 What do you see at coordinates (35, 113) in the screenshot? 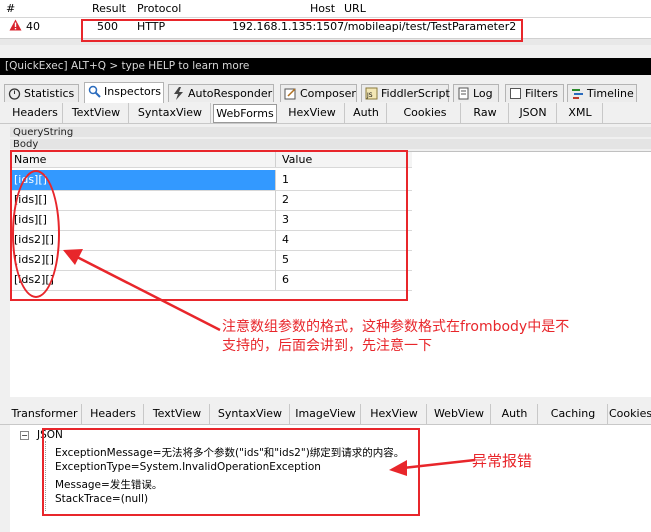
I see `req-tab-headers: Headers` at bounding box center [35, 113].